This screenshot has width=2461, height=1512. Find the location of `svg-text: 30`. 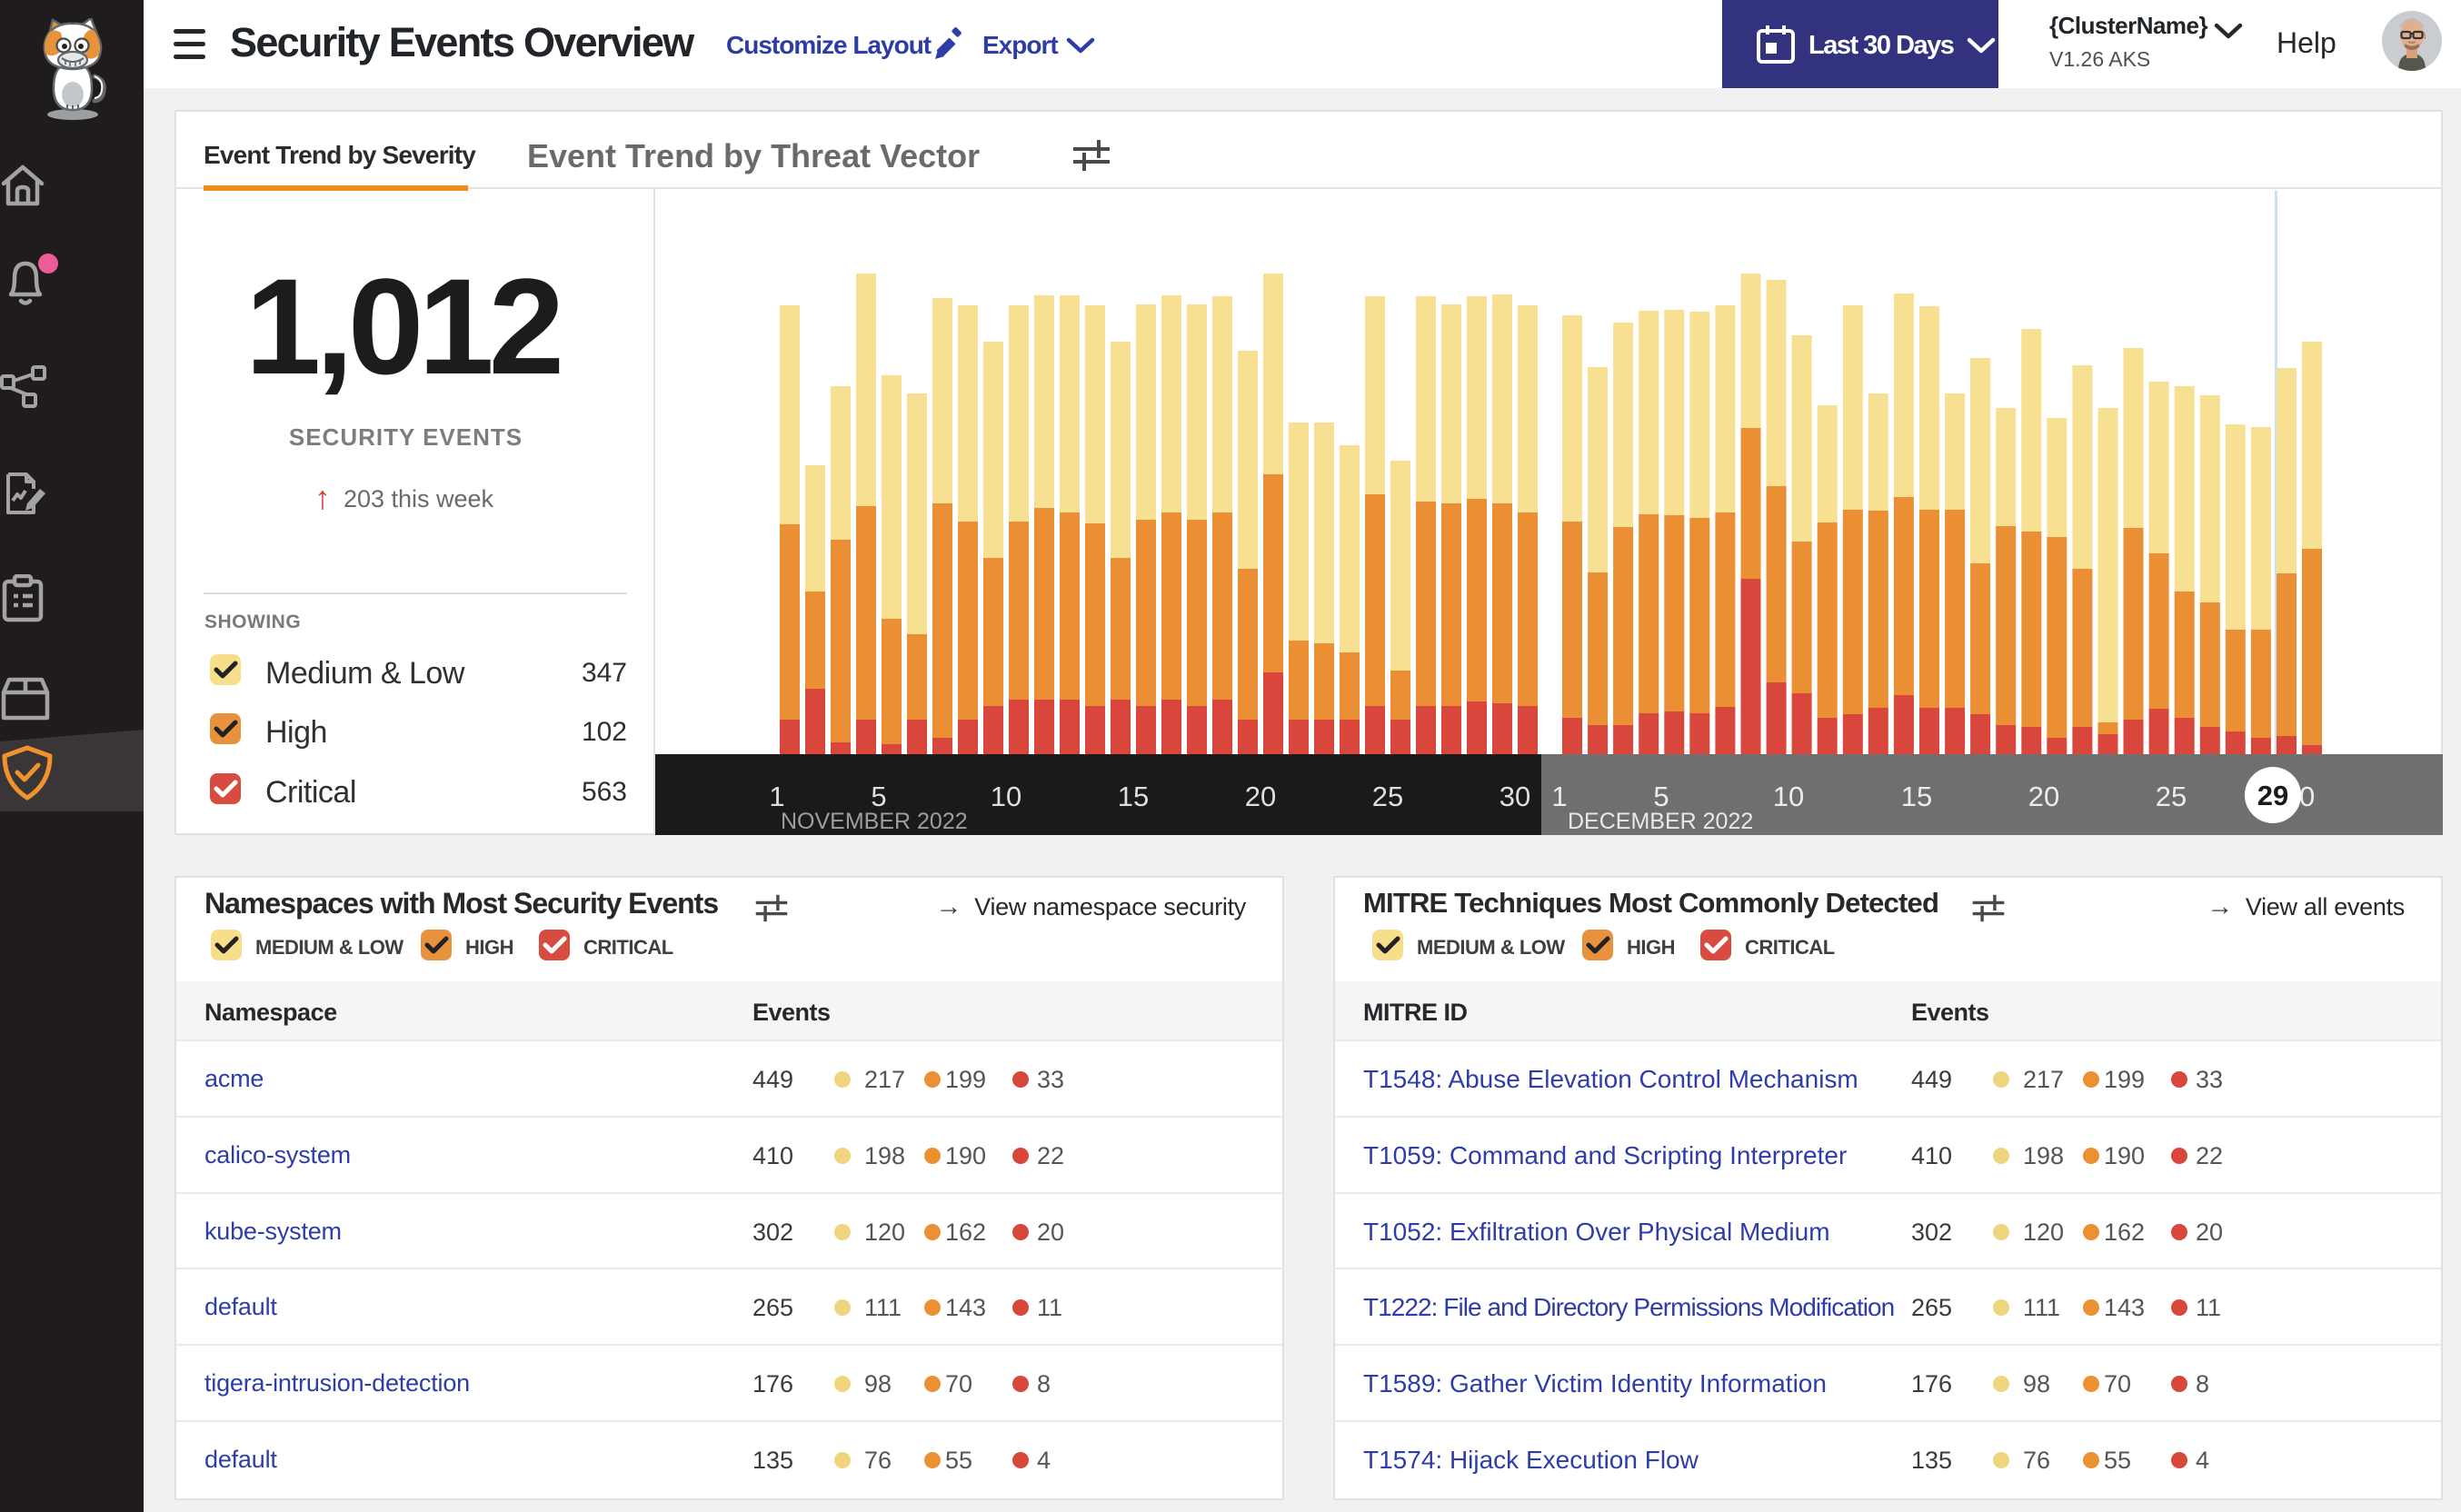

svg-text: 30 is located at coordinates (1515, 796).